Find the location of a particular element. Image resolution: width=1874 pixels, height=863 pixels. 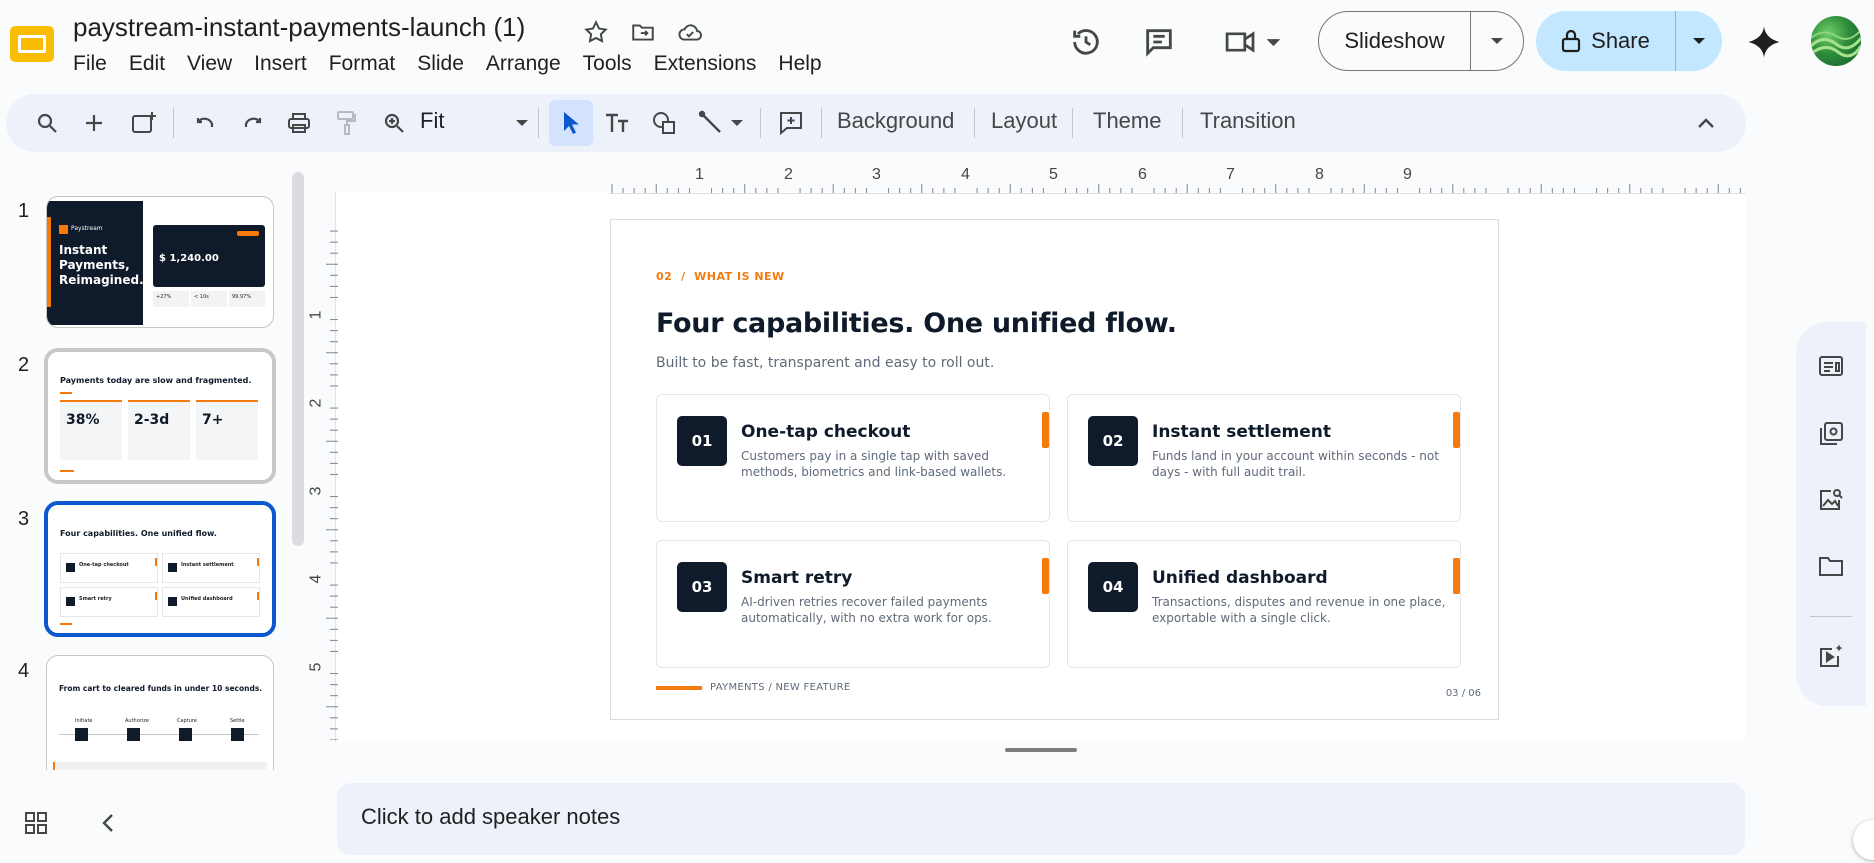

chevron-down-icon is located at coordinates (1699, 41).